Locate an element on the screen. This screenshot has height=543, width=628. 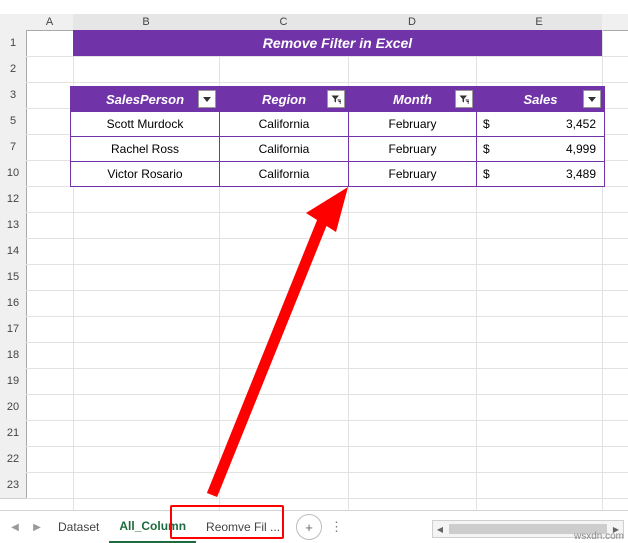
column-header-c: C is located at coordinates (284, 22).